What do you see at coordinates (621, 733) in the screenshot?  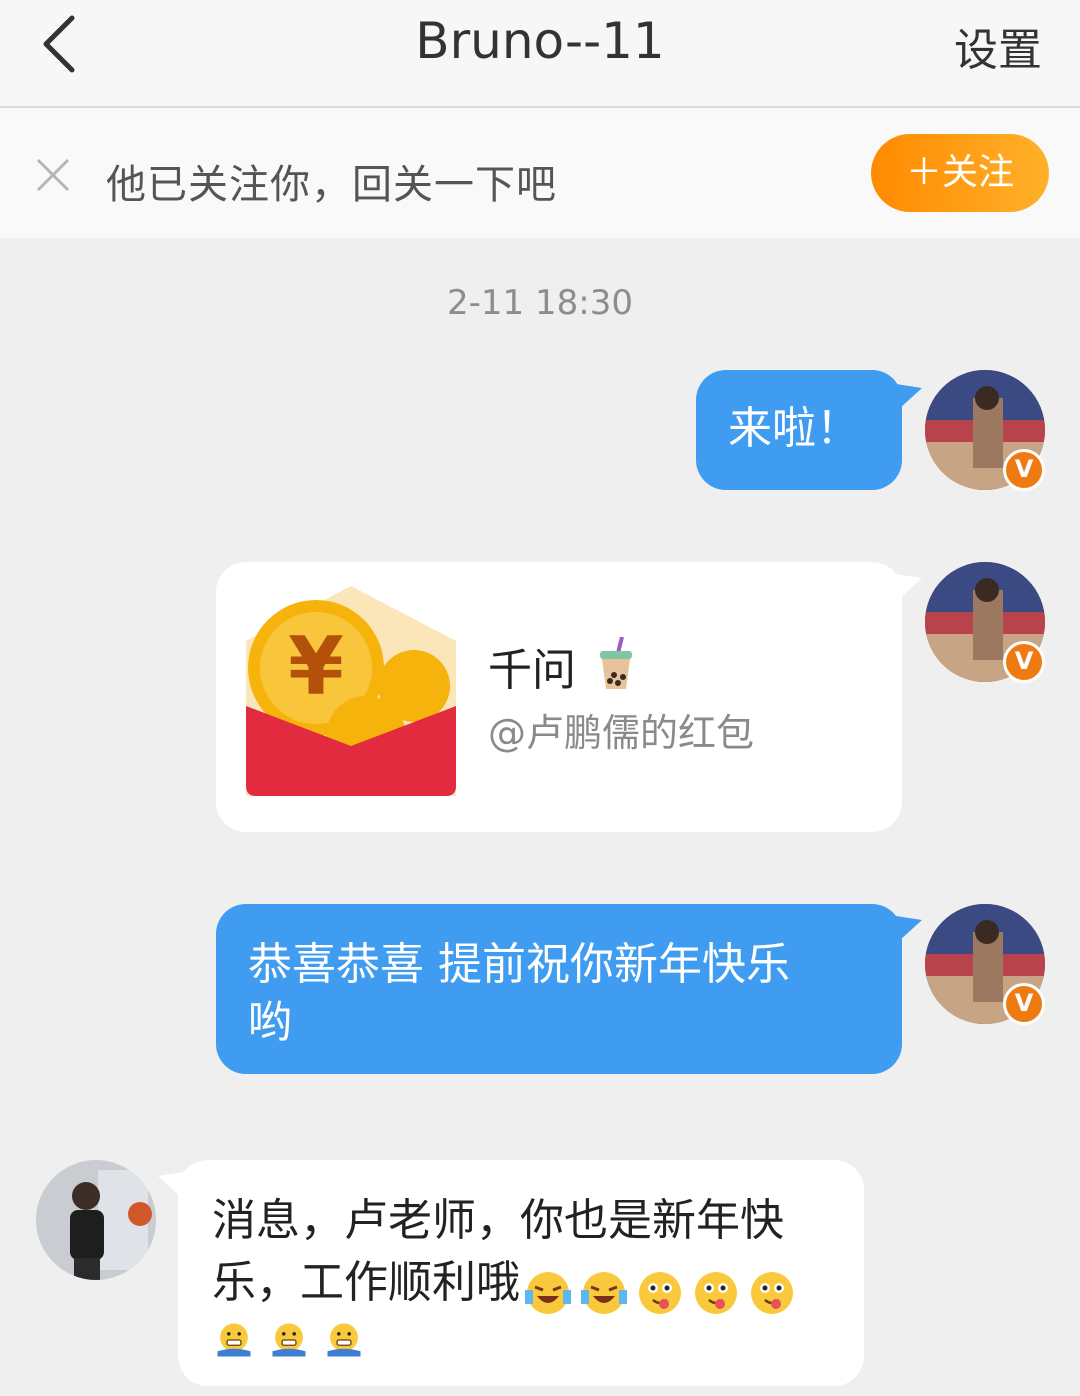 I see `red-packet-subtitle: @卢鹏儒的红包` at bounding box center [621, 733].